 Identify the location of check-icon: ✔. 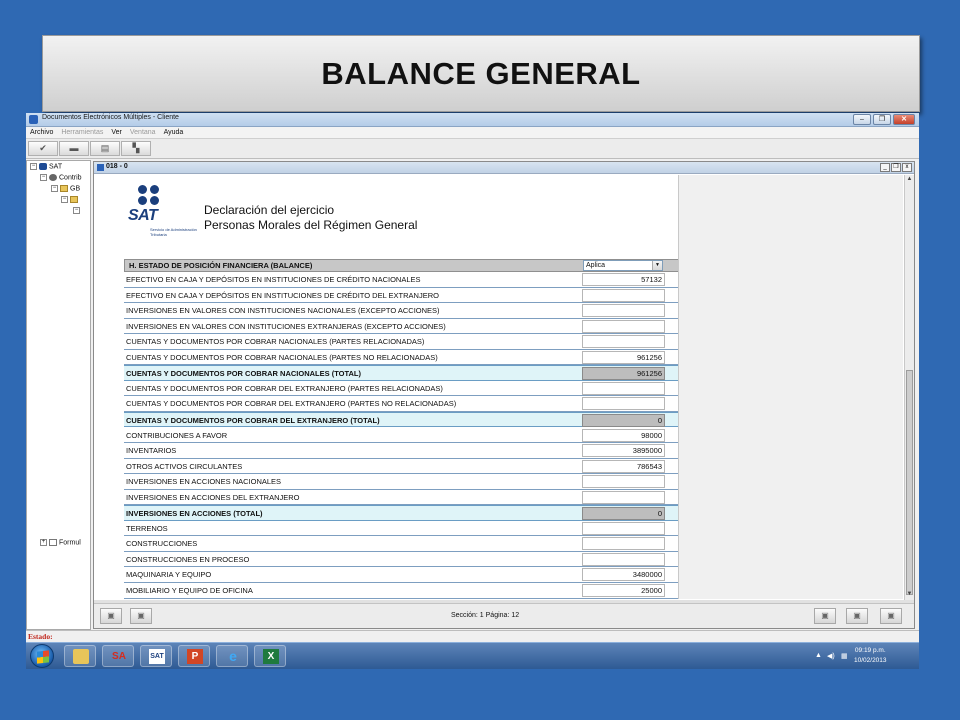
(43, 148).